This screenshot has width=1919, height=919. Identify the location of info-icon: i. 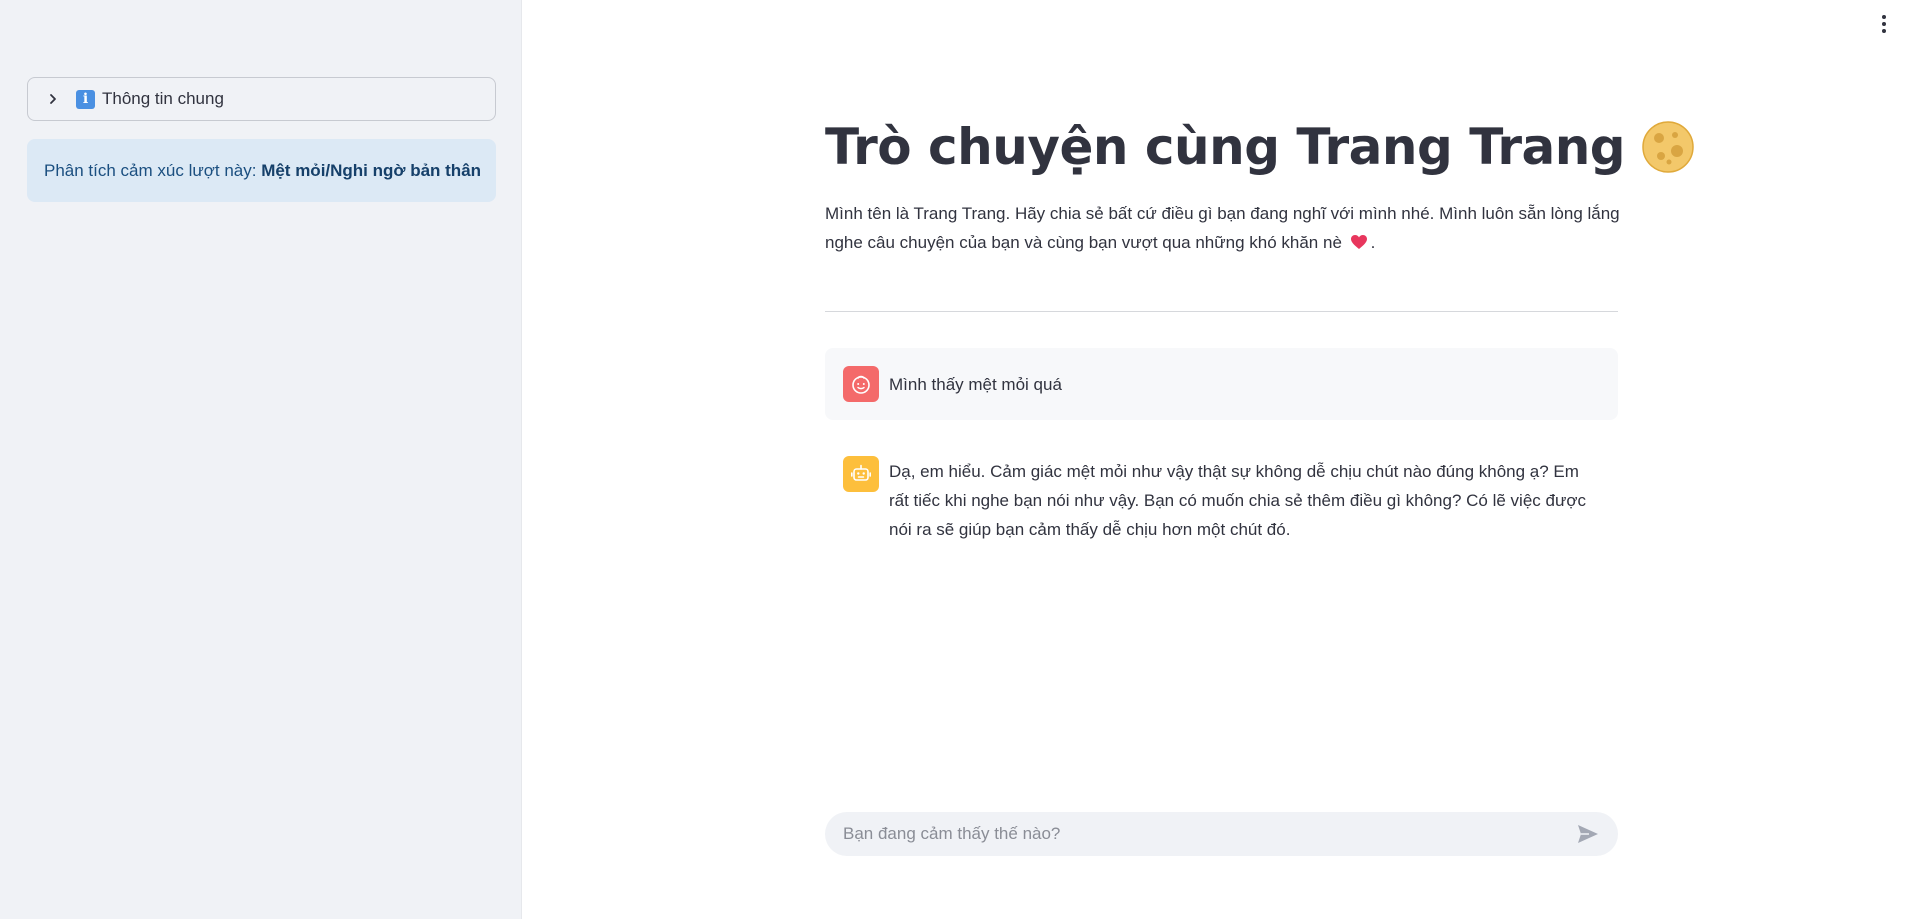
(85, 99).